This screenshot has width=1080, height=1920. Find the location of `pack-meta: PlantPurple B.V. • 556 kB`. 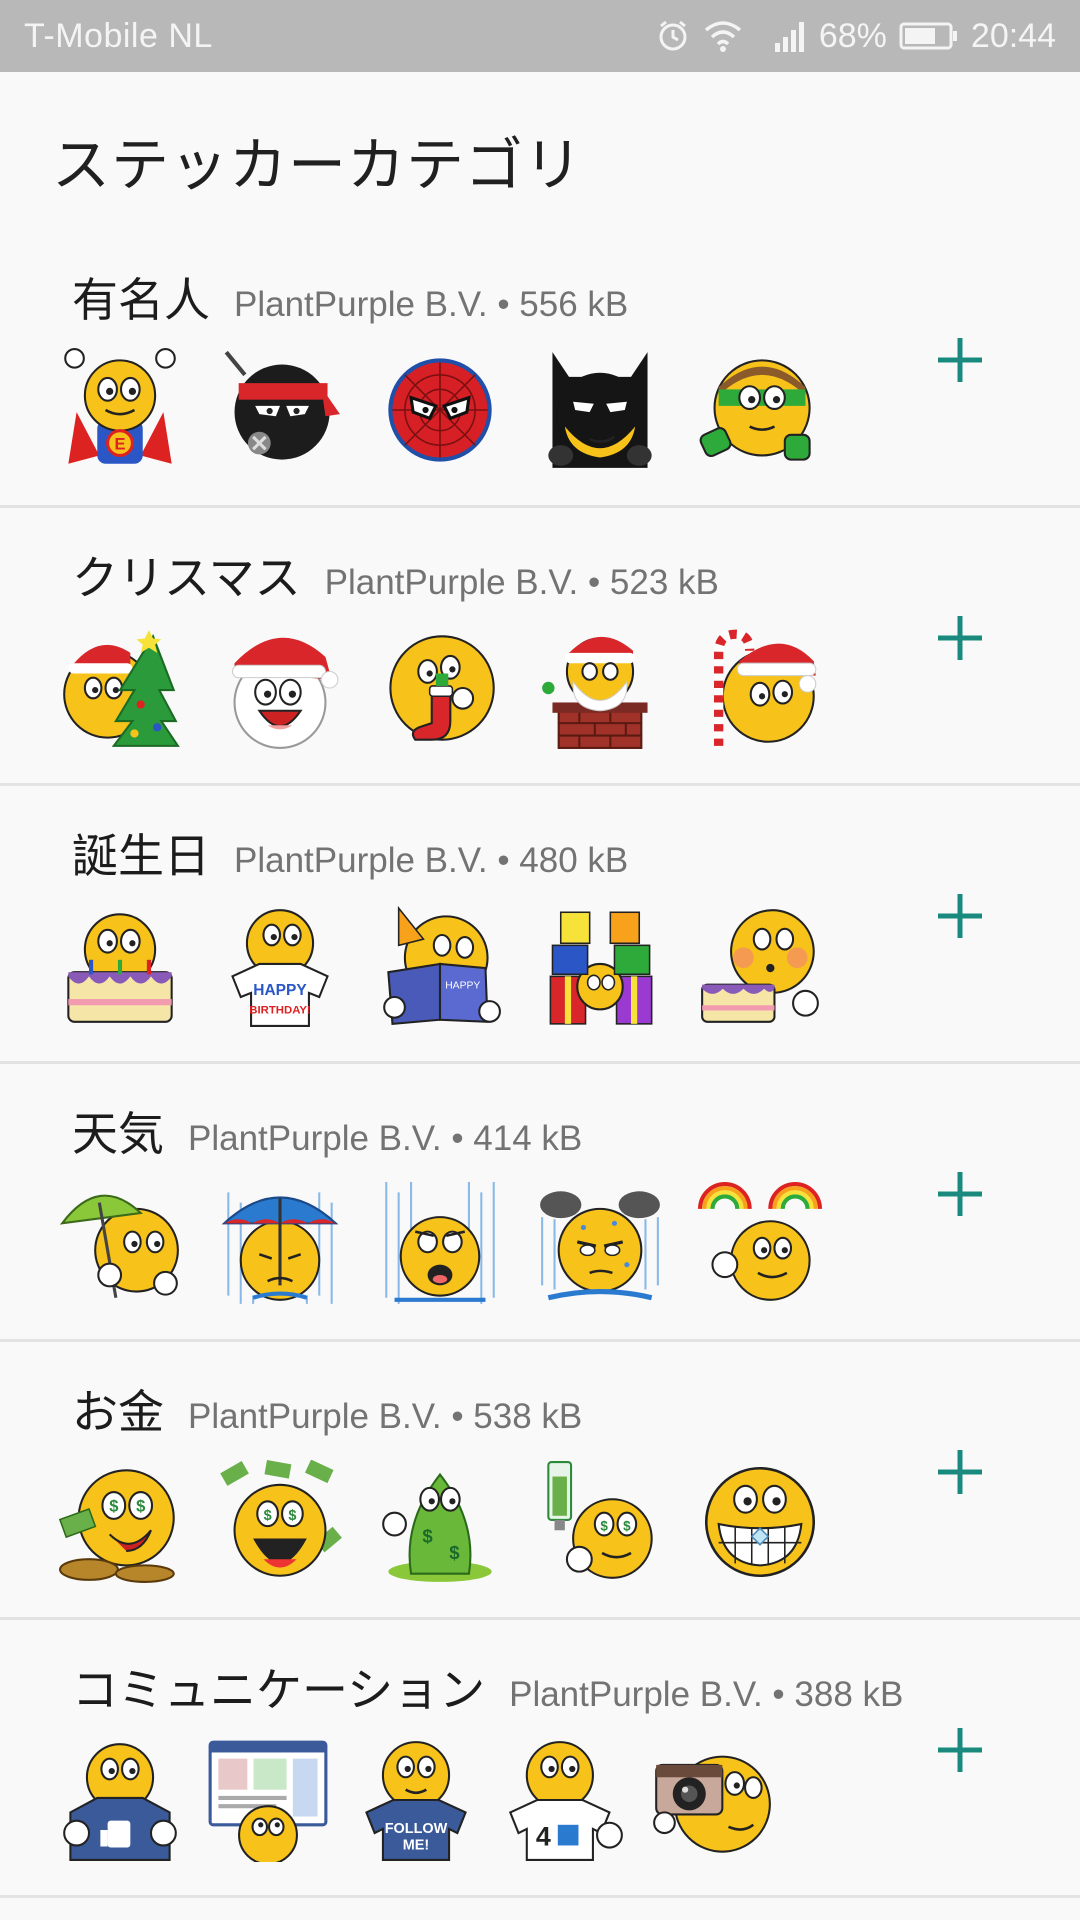

pack-meta: PlantPurple B.V. • 556 kB is located at coordinates (431, 304).